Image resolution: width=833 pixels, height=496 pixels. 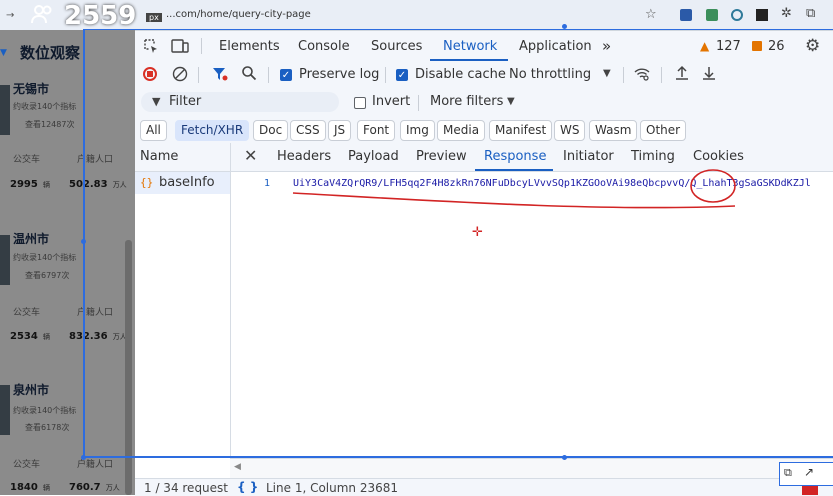 What do you see at coordinates (247, 487) in the screenshot?
I see `pretty-print-icon: { }` at bounding box center [247, 487].